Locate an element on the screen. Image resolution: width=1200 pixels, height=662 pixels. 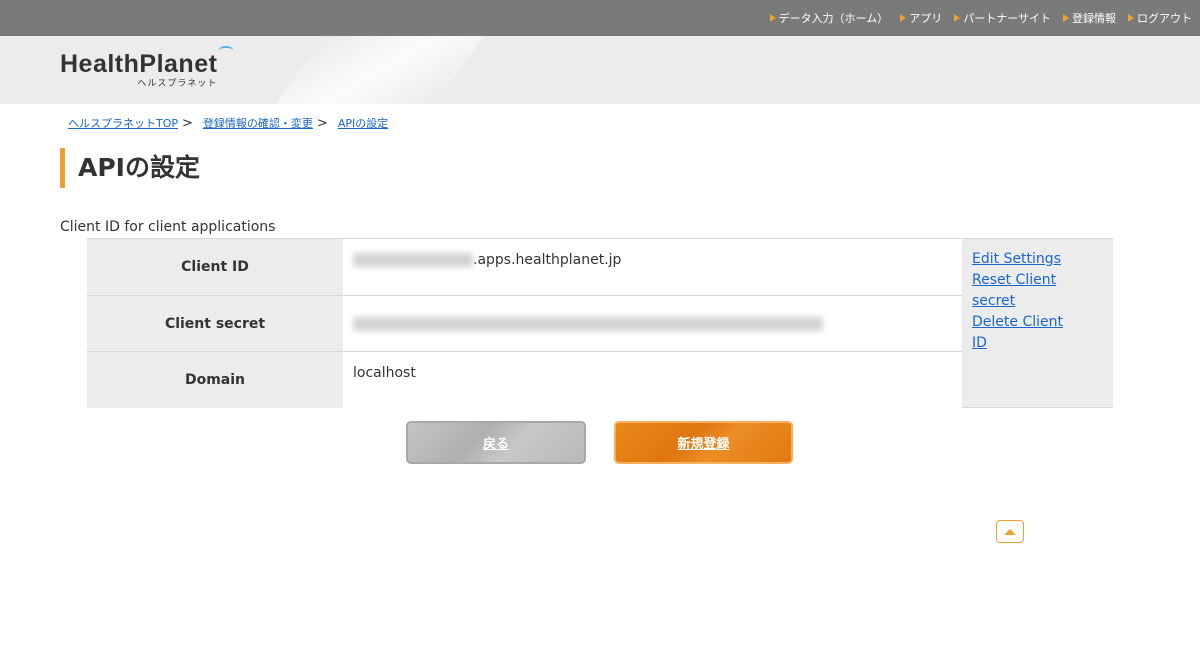
reset-client-secret-link: Reset Client secret is located at coordinates (1027, 291).